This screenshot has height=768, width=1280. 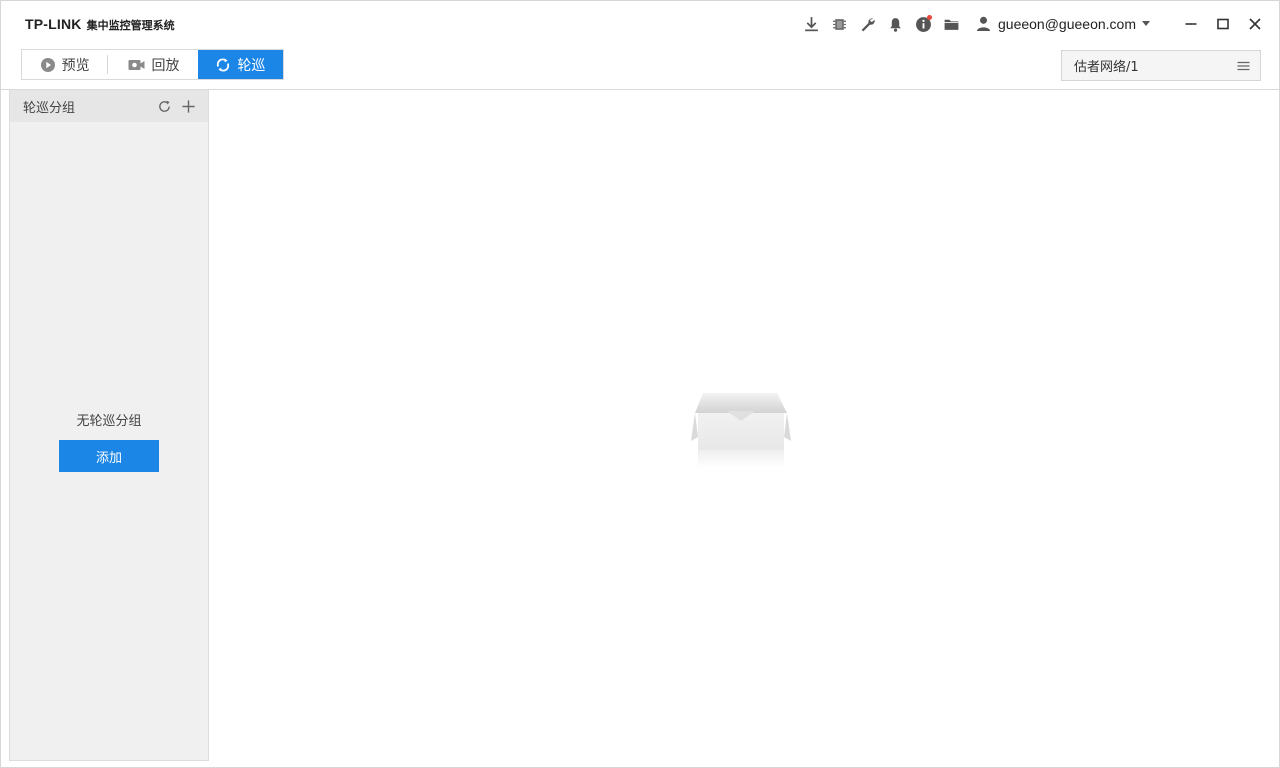 What do you see at coordinates (109, 456) in the screenshot?
I see `add-button: 添加` at bounding box center [109, 456].